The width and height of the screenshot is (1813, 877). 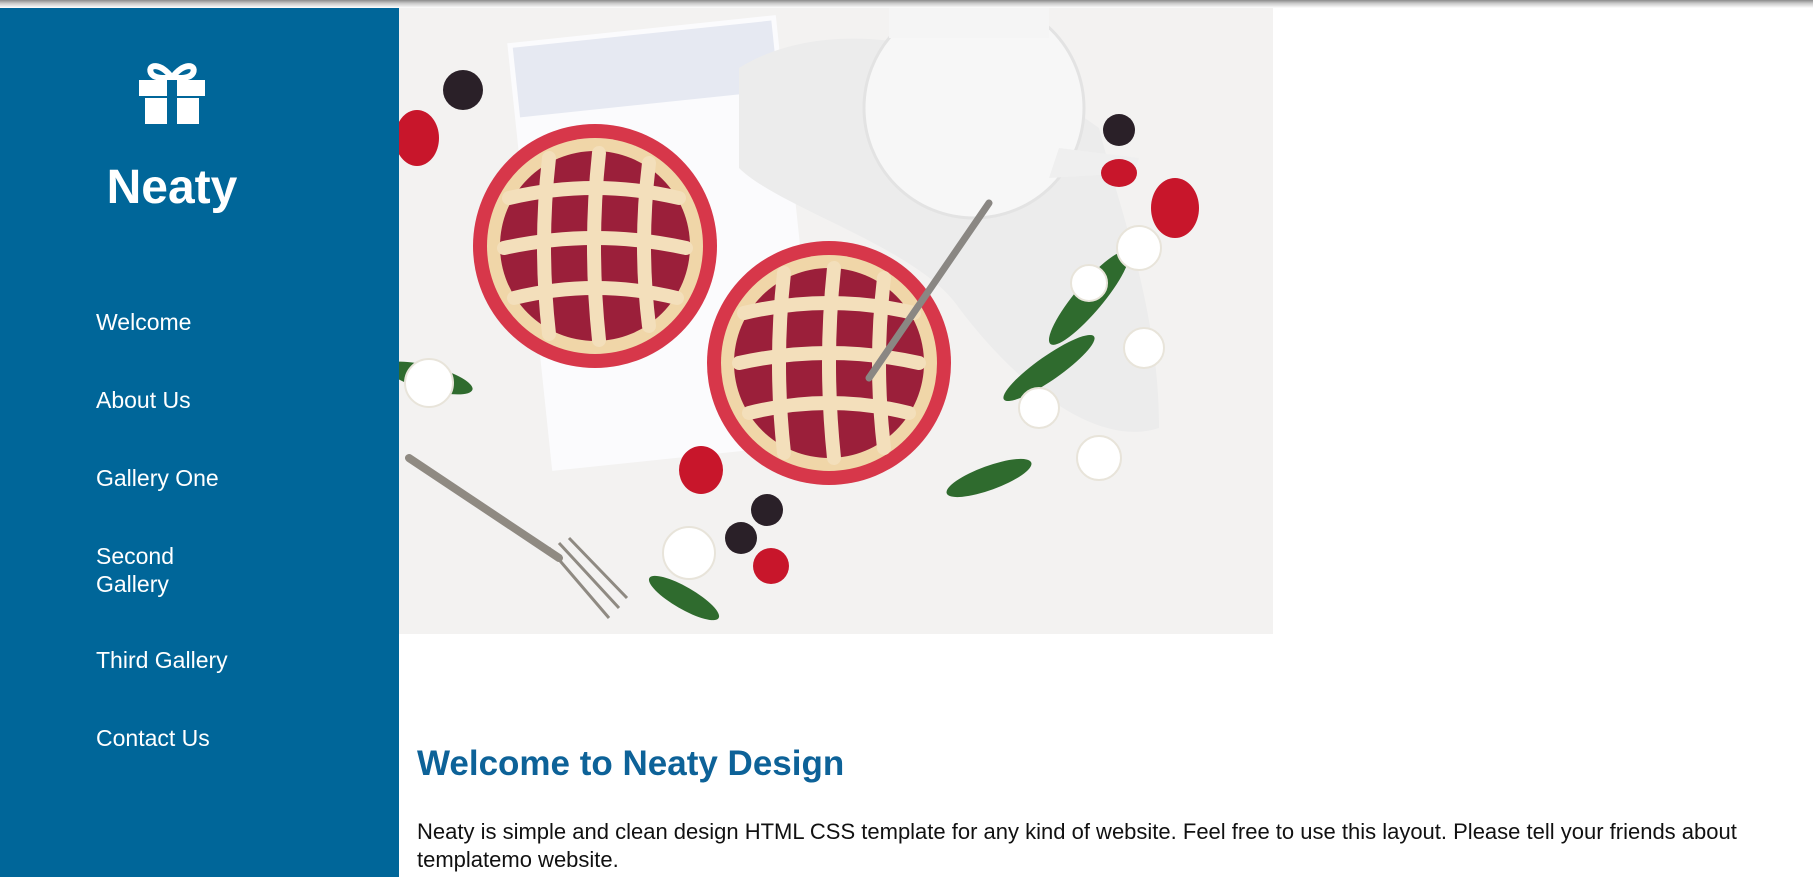 What do you see at coordinates (181, 478) in the screenshot?
I see `nav-item-gallery-one: Gallery One` at bounding box center [181, 478].